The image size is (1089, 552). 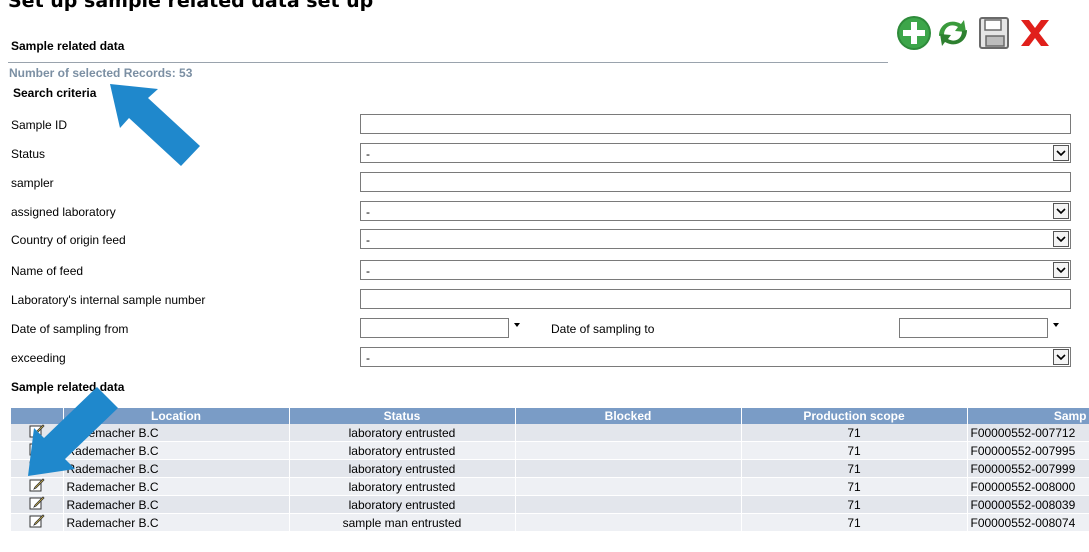 I want to click on date-from-label: Date of sampling from, so click(x=70, y=329).